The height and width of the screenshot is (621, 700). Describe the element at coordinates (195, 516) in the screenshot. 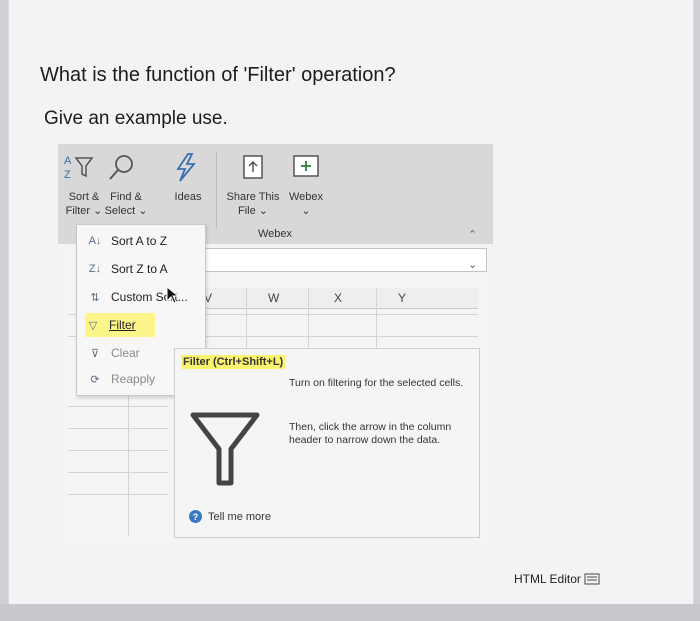

I see `help-icon: ?` at that location.